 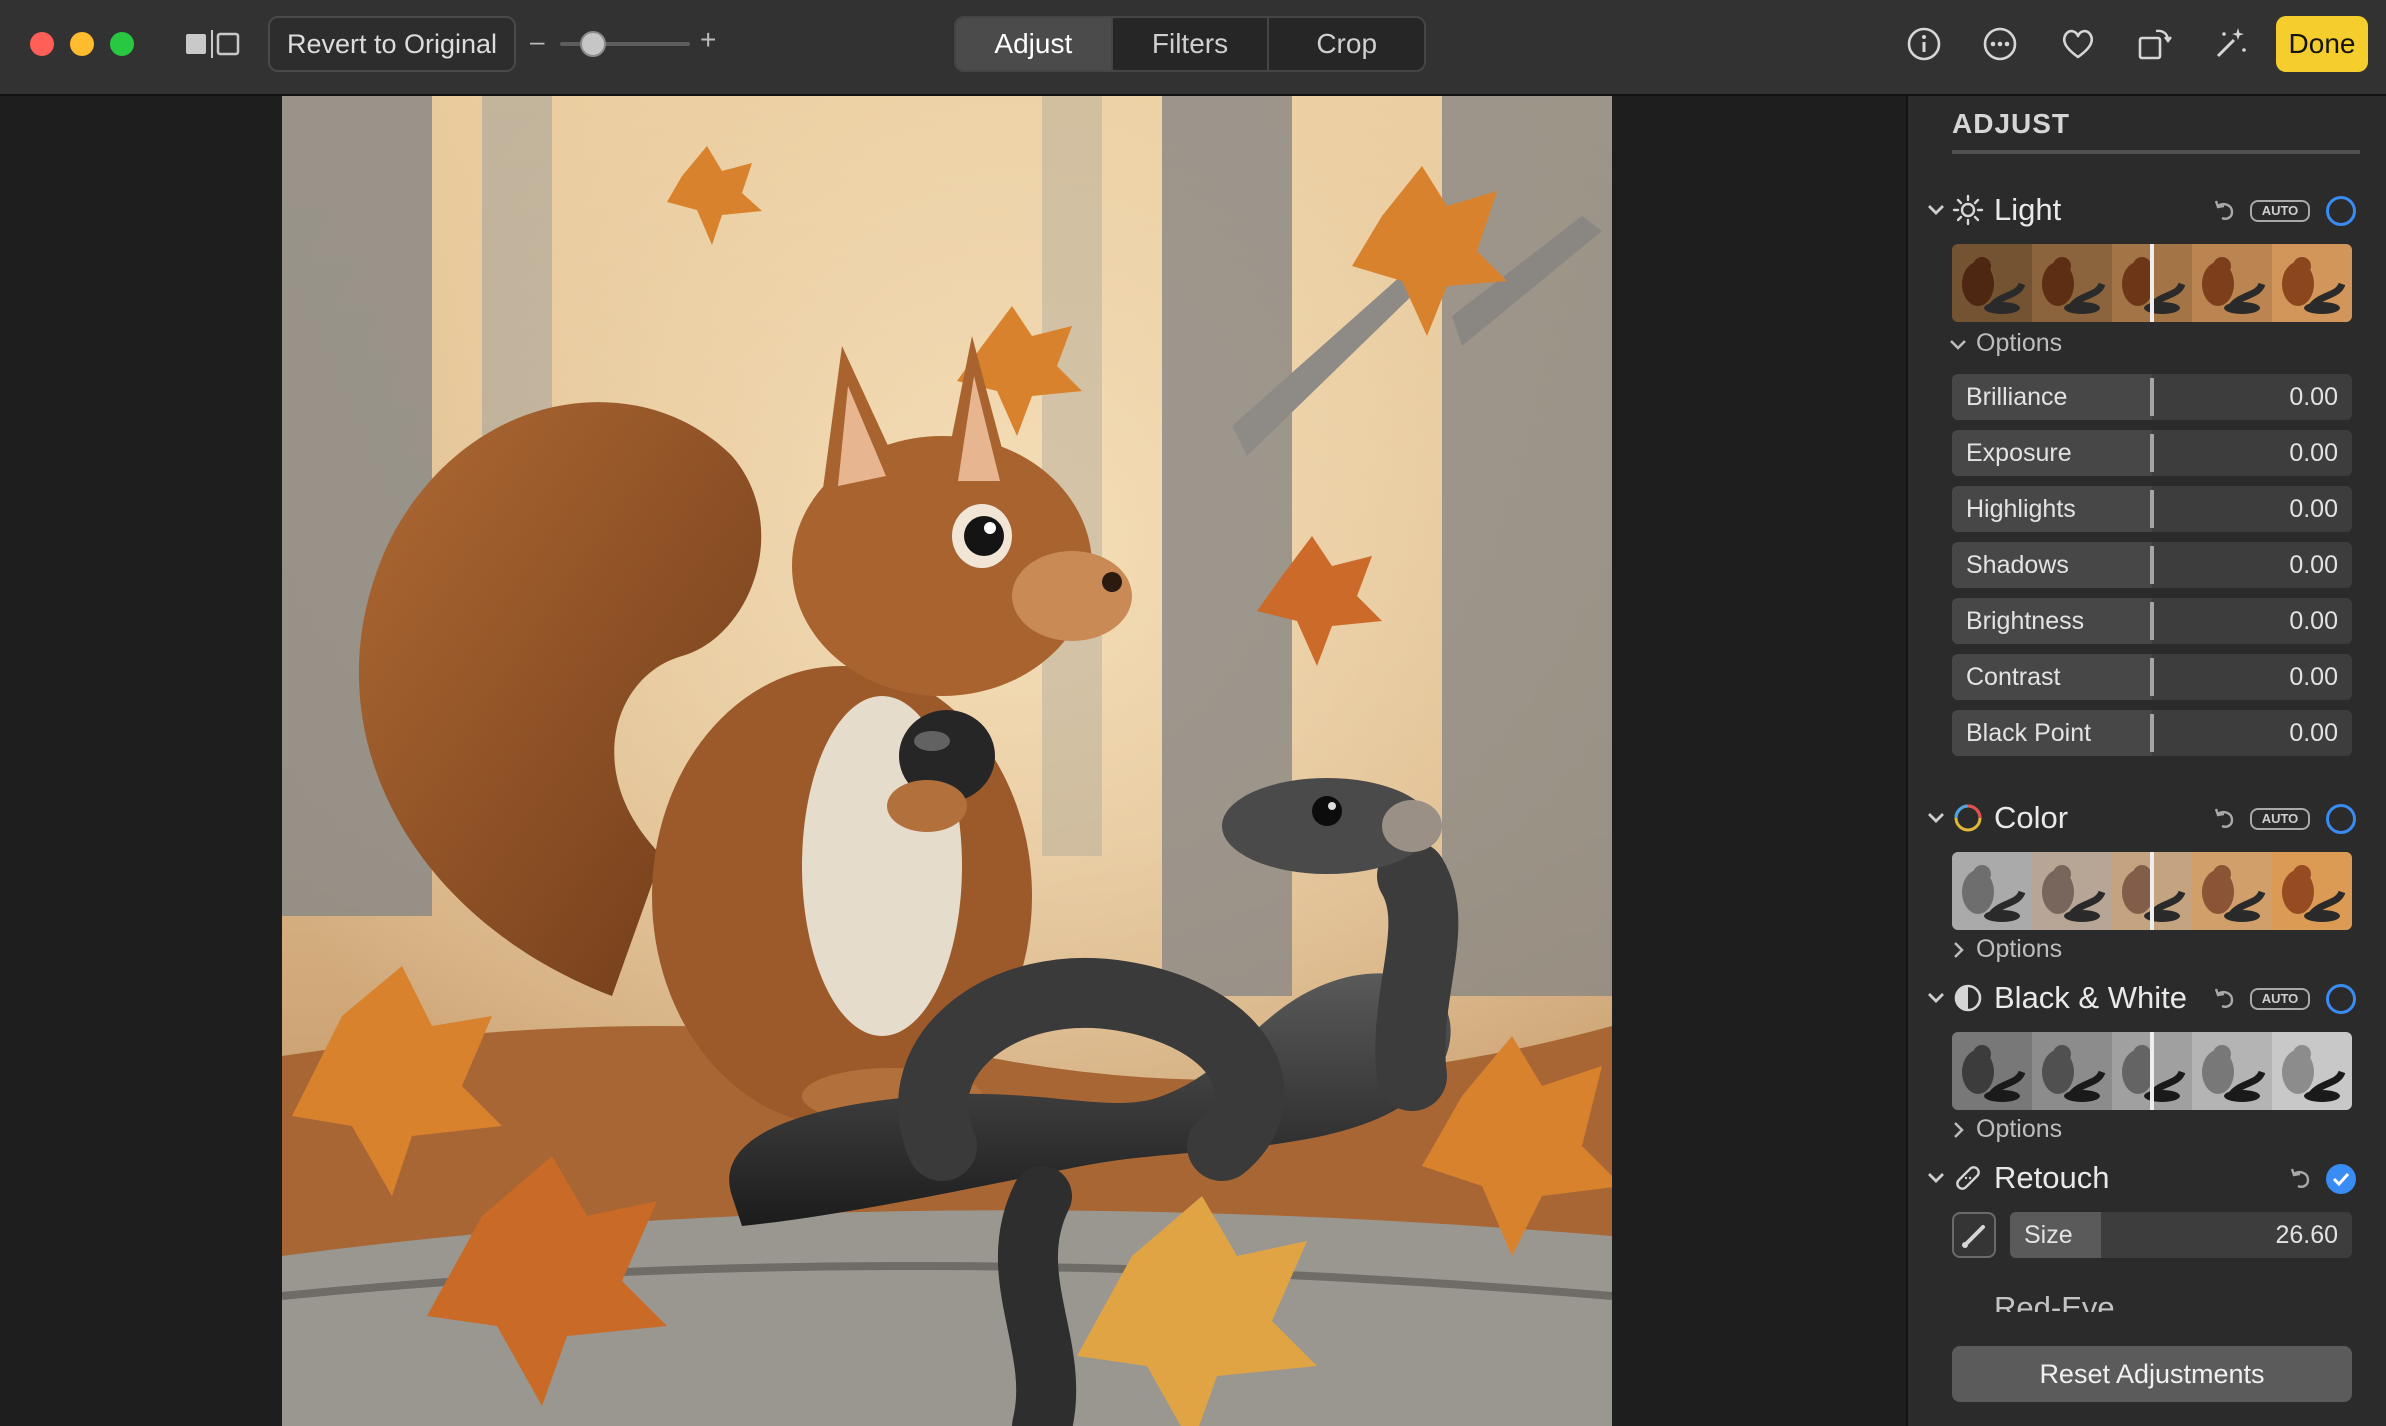 What do you see at coordinates (2028, 209) in the screenshot?
I see `section-light-label: Light` at bounding box center [2028, 209].